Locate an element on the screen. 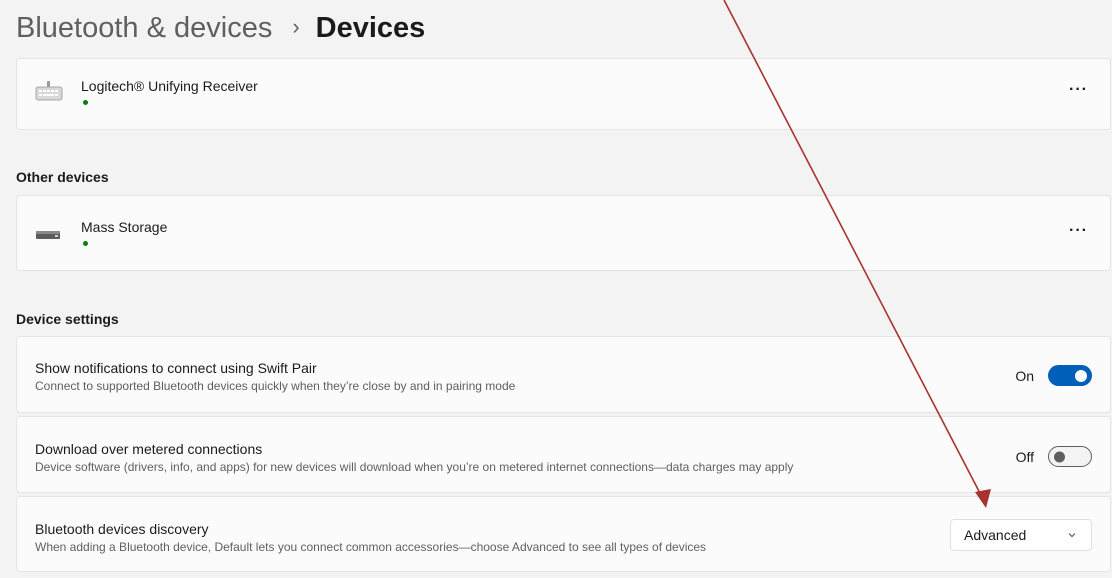 The image size is (1112, 578). chevron-down-icon is located at coordinates (1072, 535).